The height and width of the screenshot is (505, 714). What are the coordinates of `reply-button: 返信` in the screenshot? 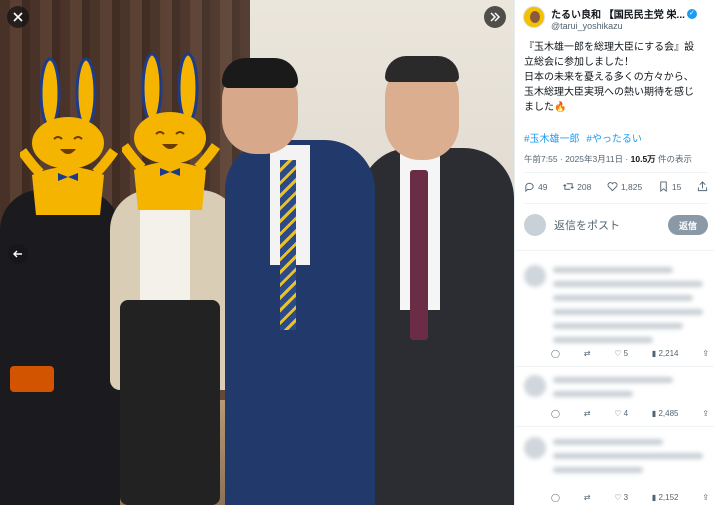 It's located at (688, 225).